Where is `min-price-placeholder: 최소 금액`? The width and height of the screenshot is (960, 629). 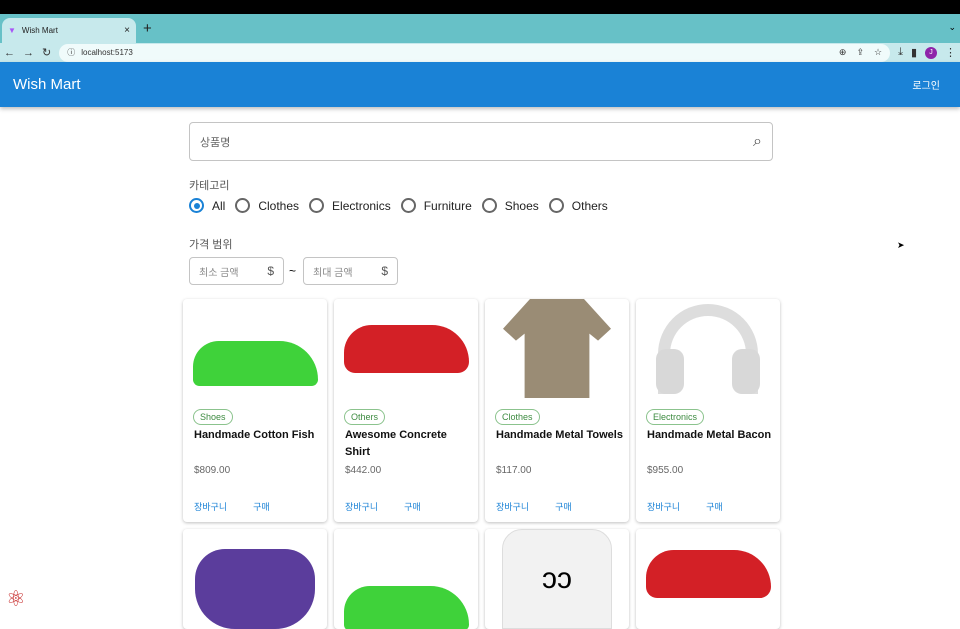
min-price-placeholder: 최소 금액 is located at coordinates (219, 273).